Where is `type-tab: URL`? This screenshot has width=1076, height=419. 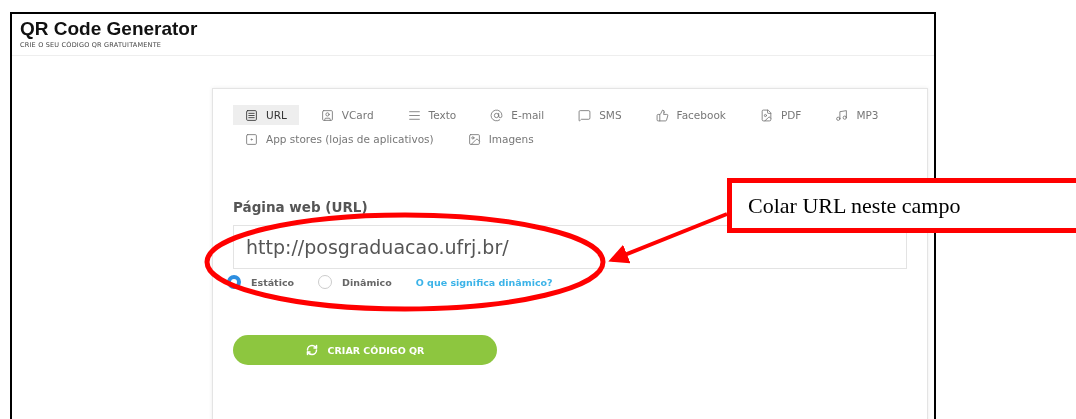
type-tab: URL is located at coordinates (266, 115).